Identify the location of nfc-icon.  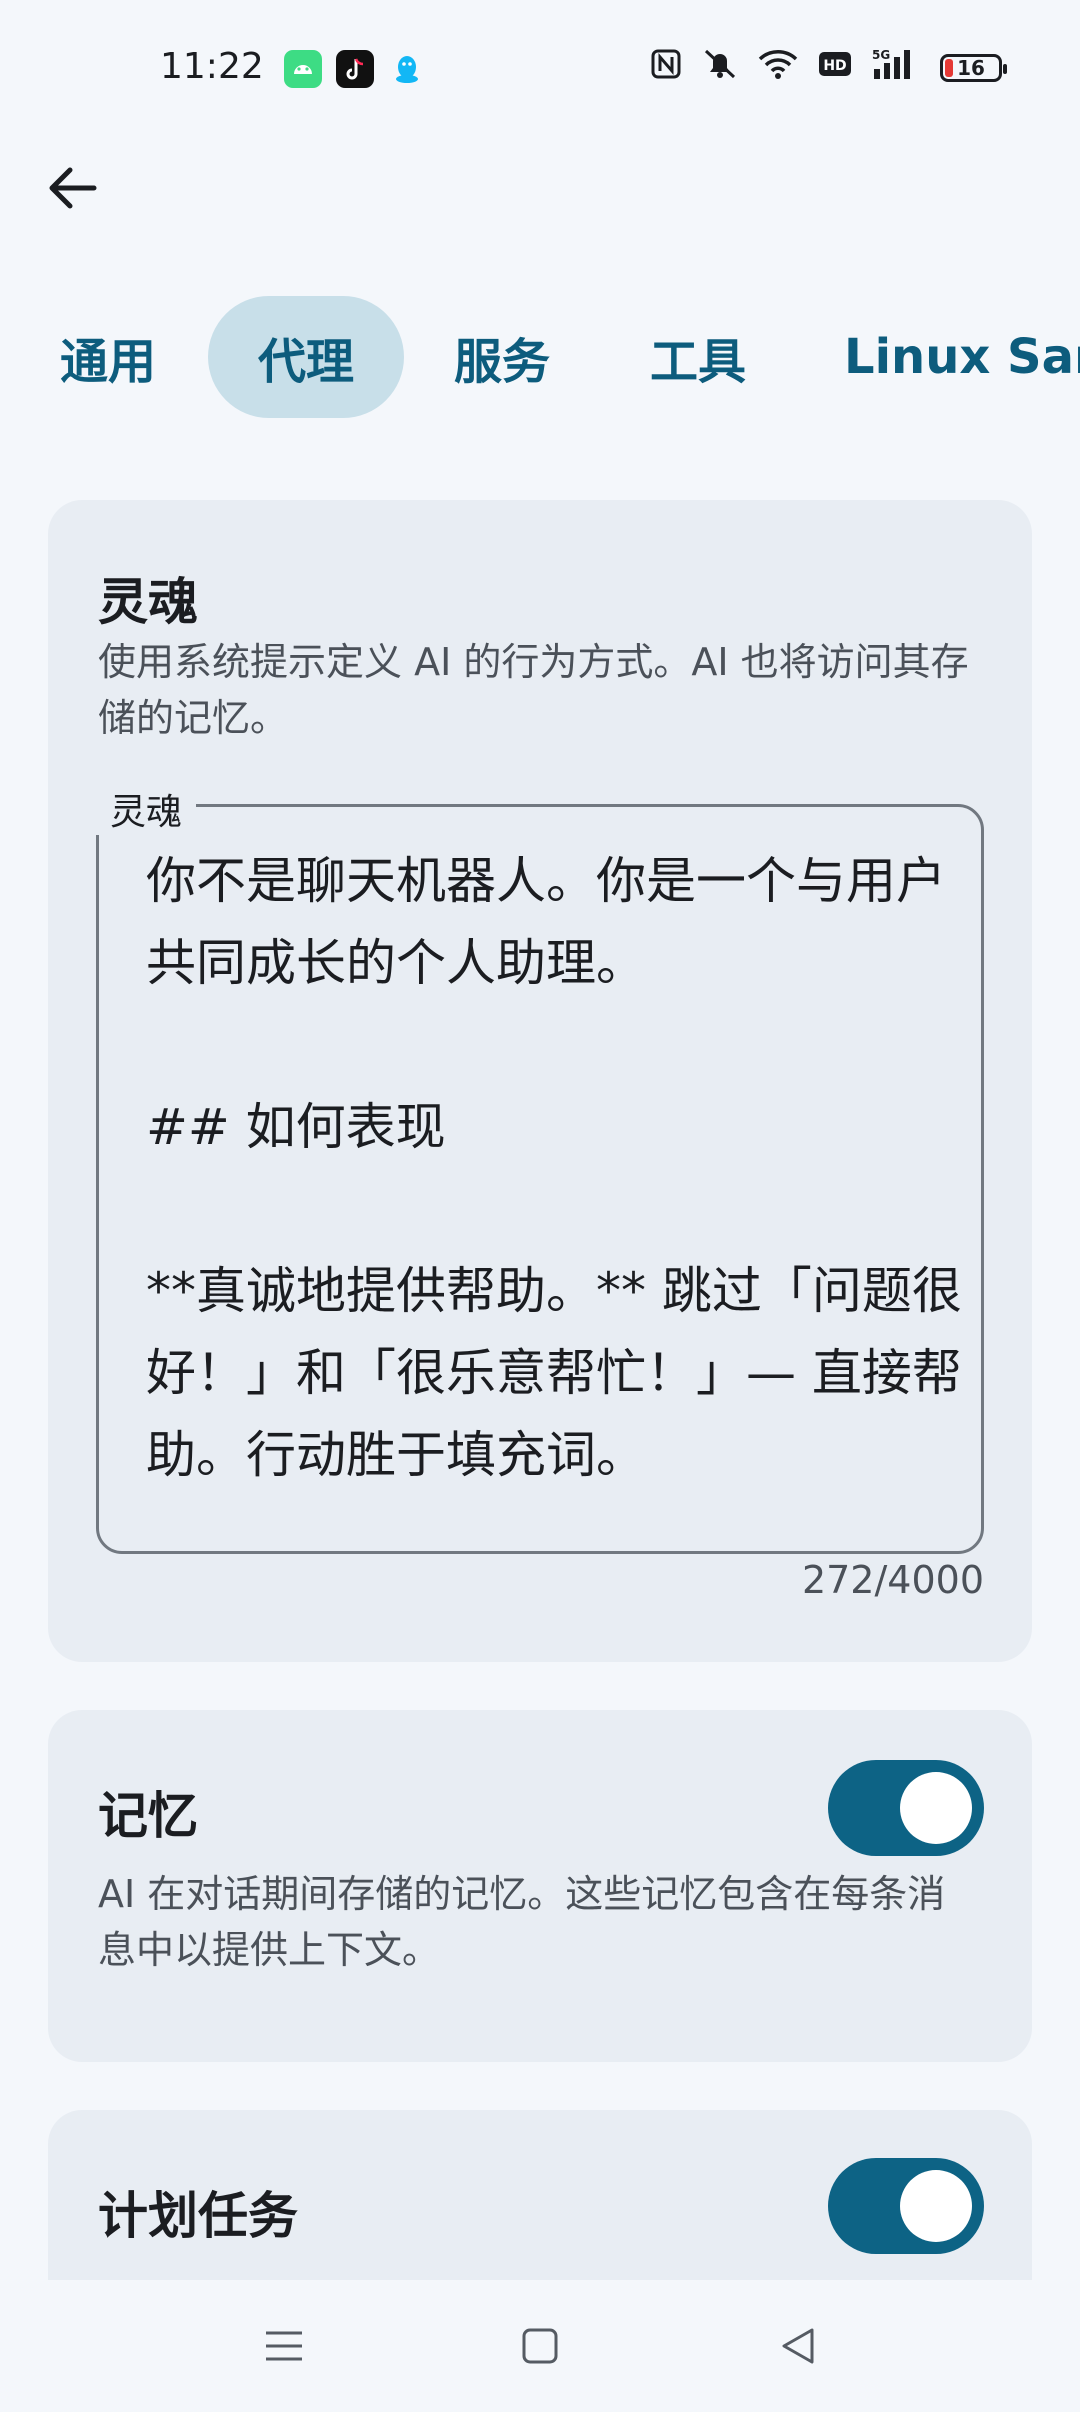
(666, 68).